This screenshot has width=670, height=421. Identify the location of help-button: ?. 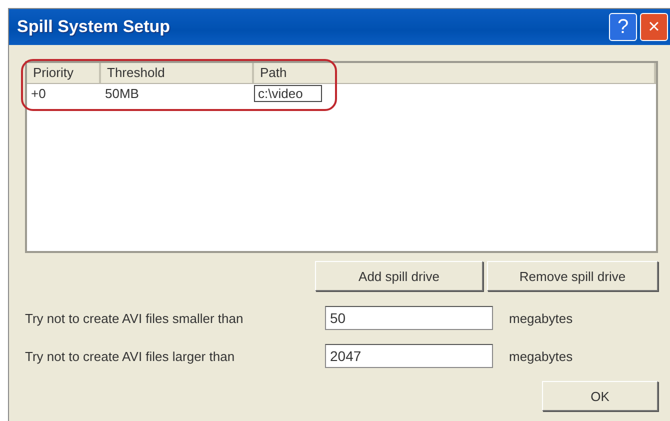
(623, 27).